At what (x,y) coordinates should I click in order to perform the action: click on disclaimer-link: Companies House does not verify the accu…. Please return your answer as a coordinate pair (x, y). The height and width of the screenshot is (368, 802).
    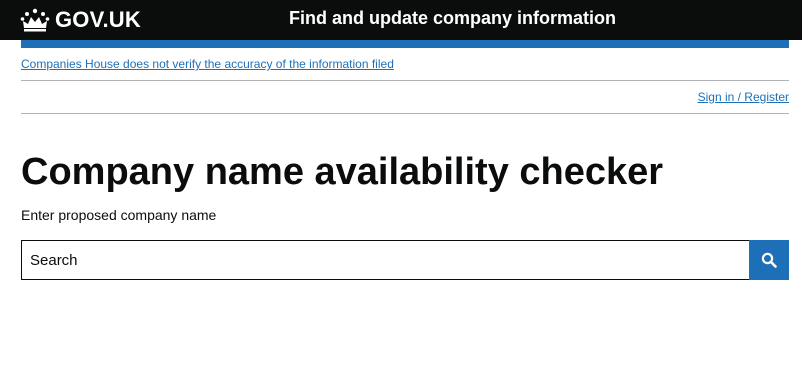
    Looking at the image, I should click on (207, 64).